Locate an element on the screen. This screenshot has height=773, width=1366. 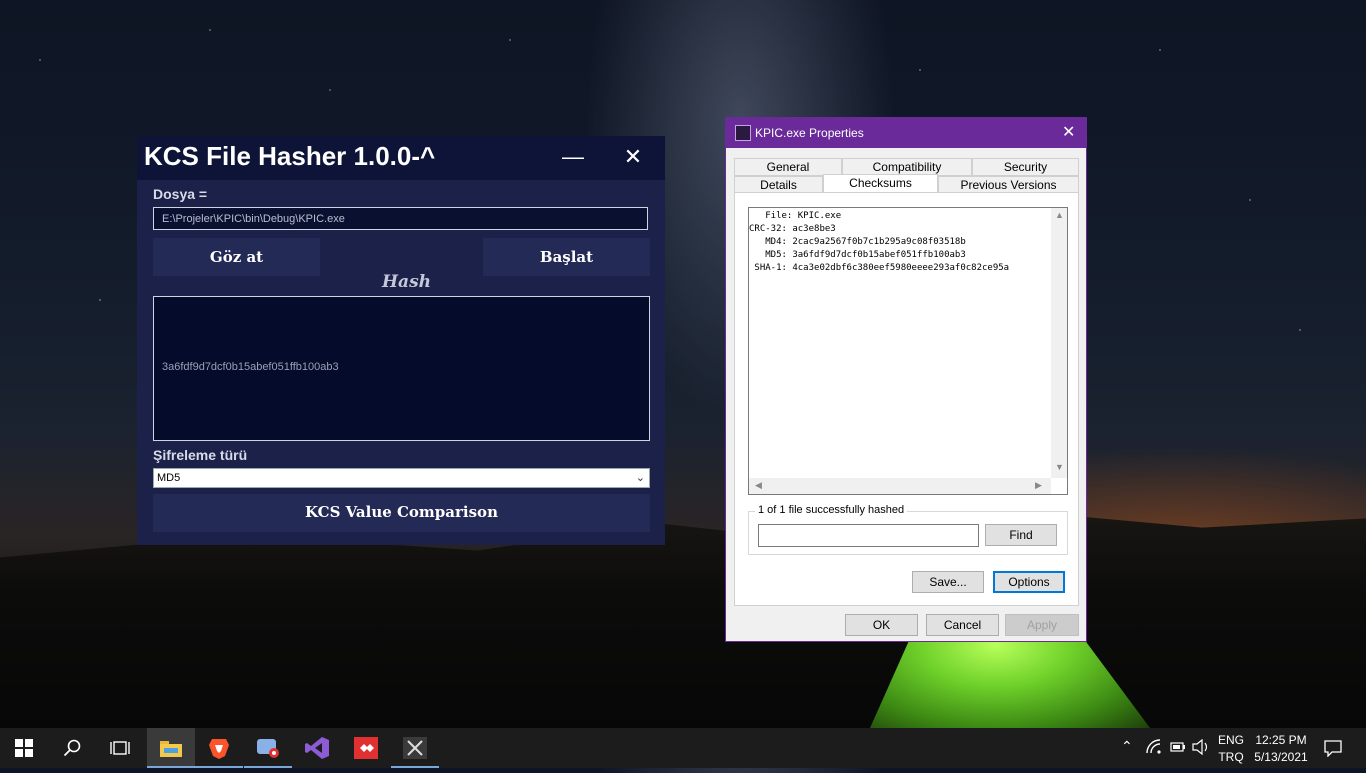
language-top: ENG is located at coordinates (1231, 740).